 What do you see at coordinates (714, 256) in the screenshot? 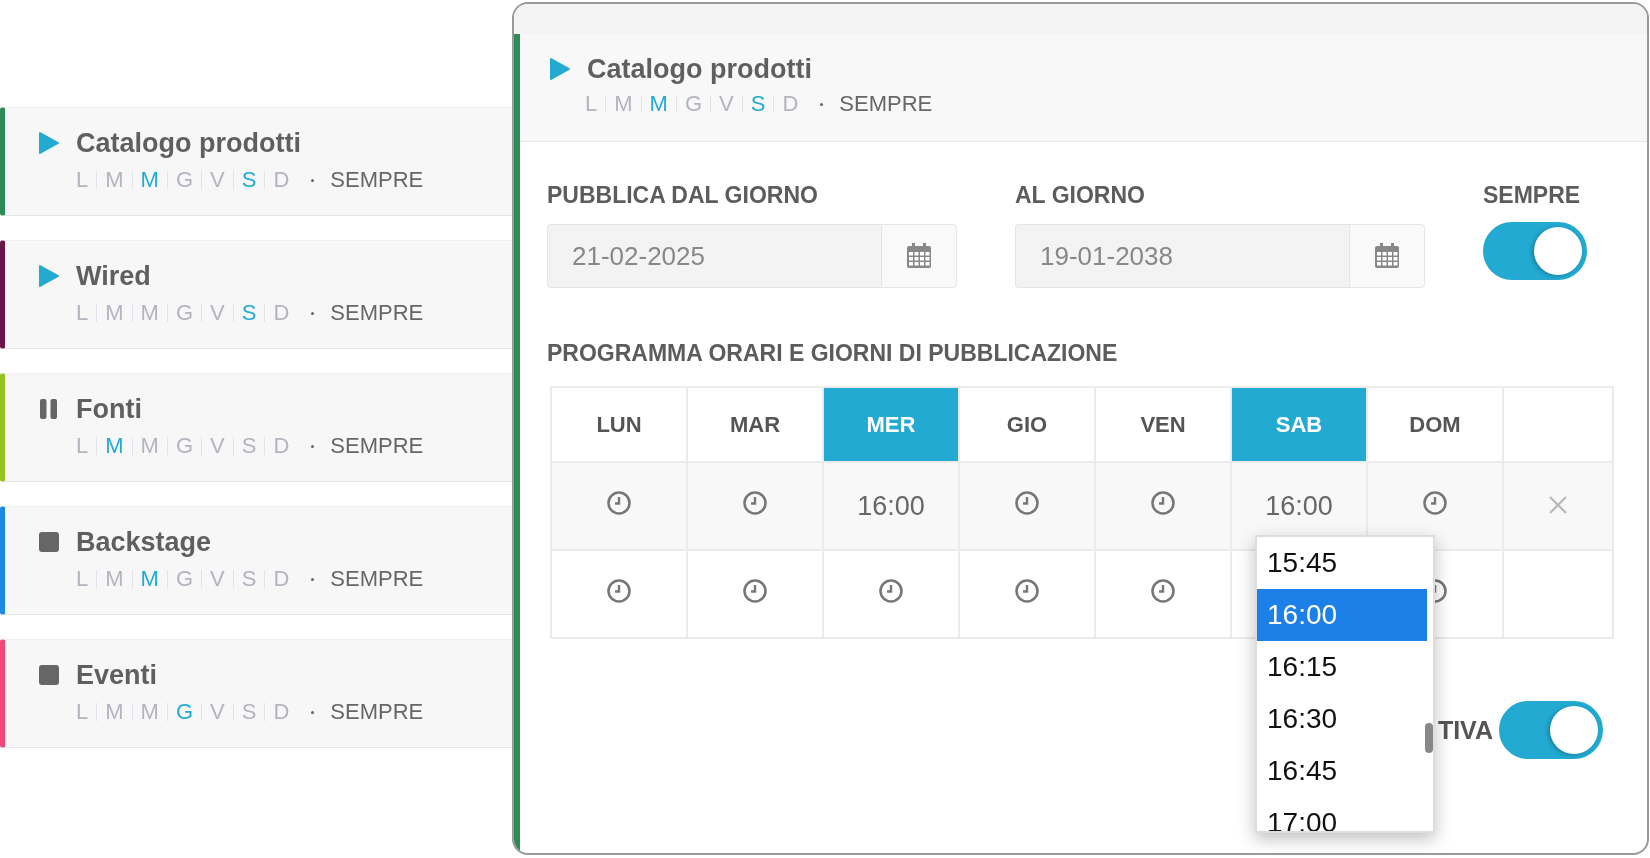
I see `date-field: 21-02-2025` at bounding box center [714, 256].